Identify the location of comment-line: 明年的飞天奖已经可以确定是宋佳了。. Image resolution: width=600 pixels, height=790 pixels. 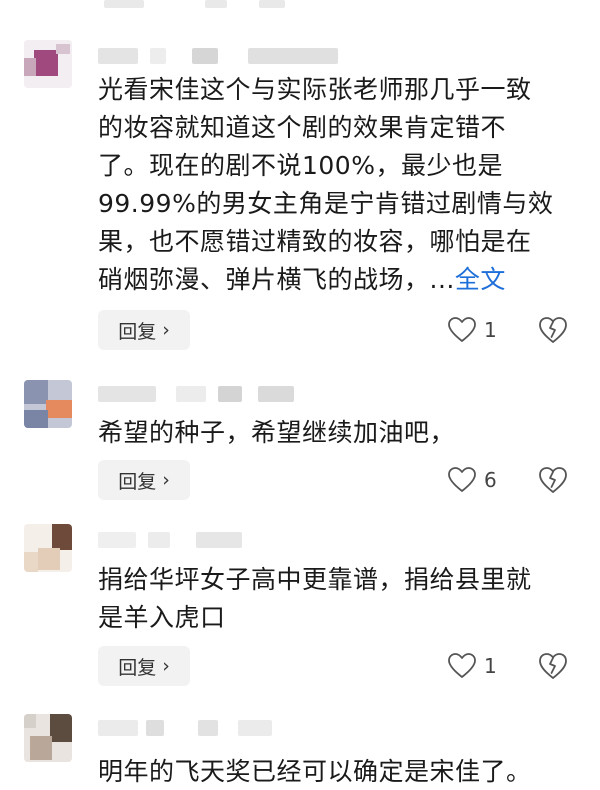
(315, 771).